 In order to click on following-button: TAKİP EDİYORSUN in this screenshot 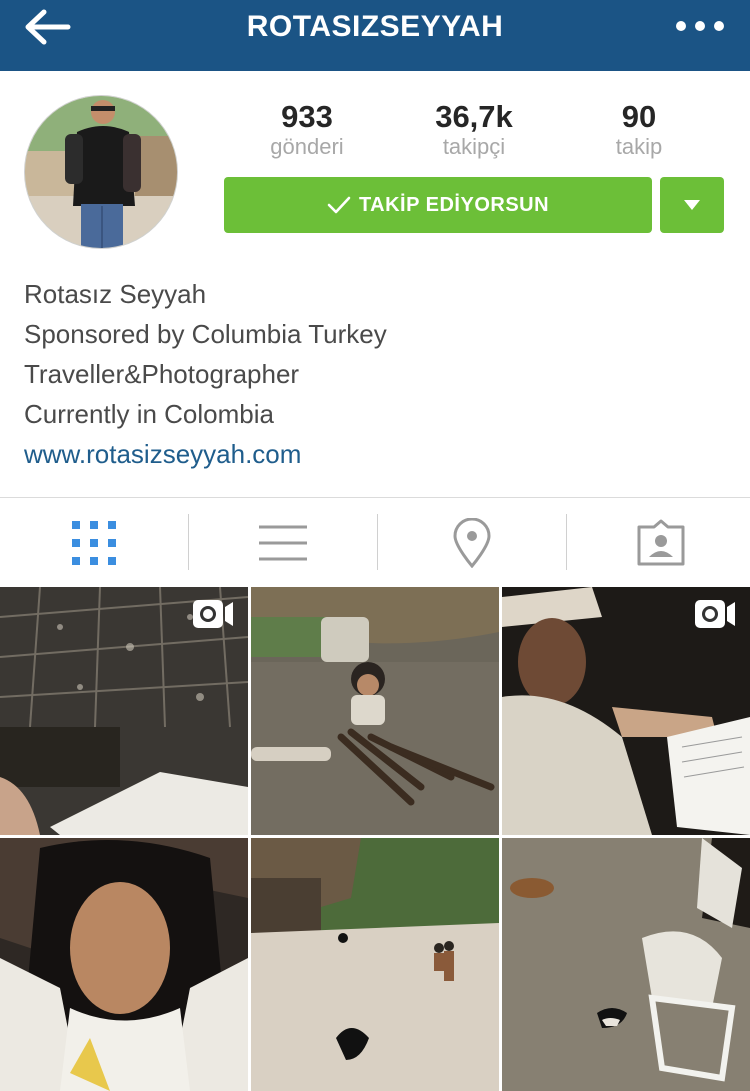, I will do `click(438, 205)`.